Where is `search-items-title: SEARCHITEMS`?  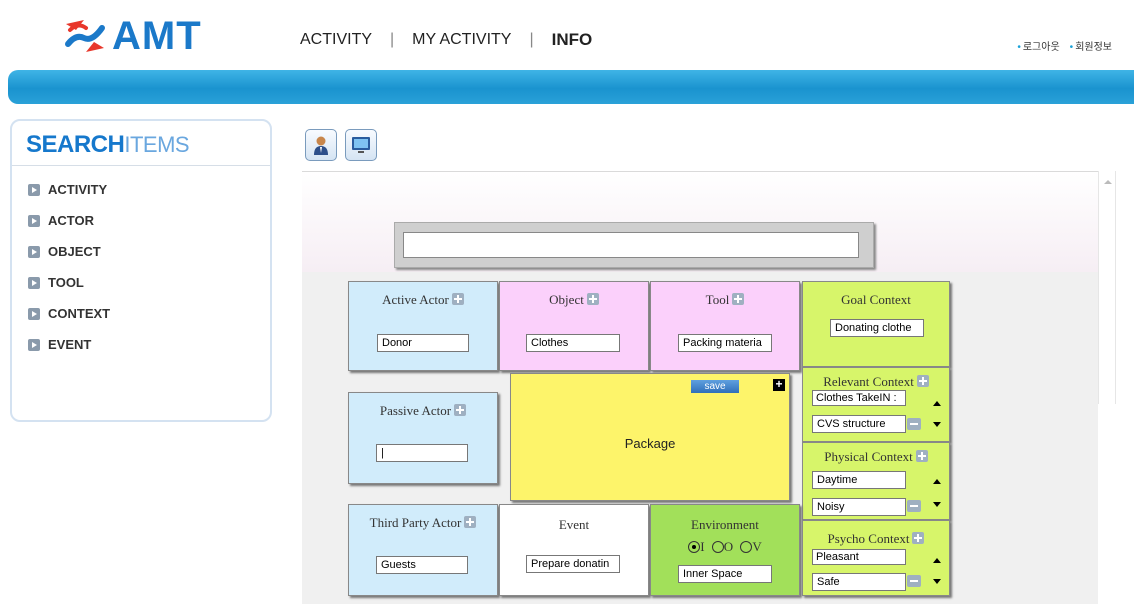
search-items-title: SEARCHITEMS is located at coordinates (108, 144).